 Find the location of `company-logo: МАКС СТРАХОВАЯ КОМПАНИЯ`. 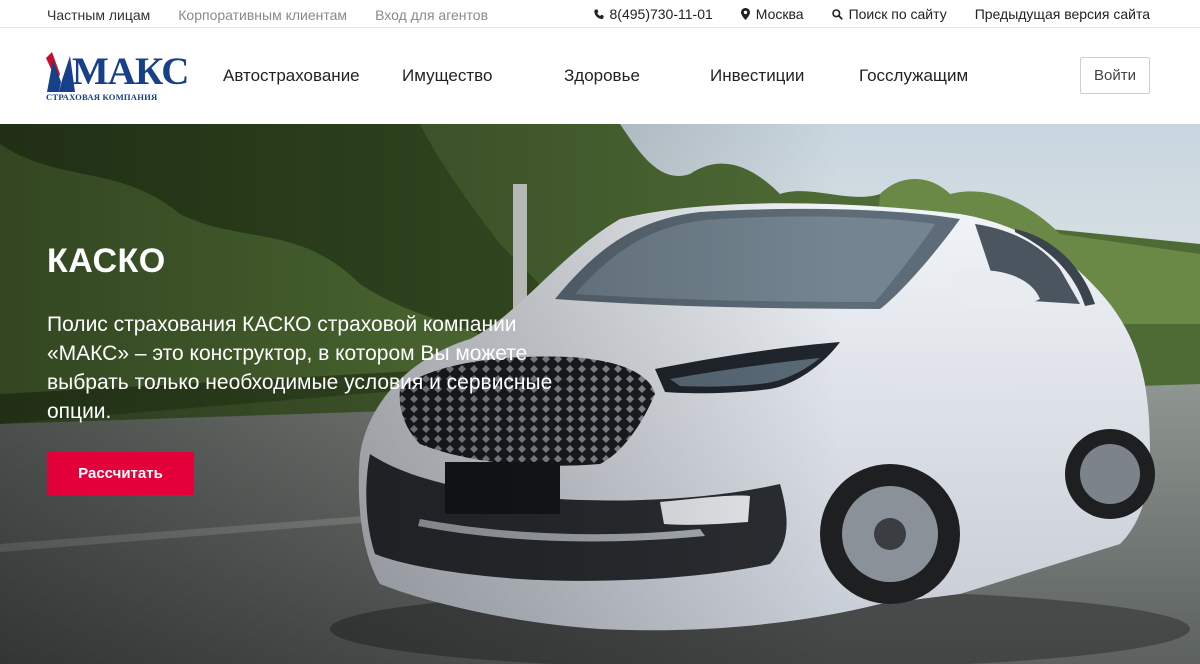

company-logo: МАКС СТРАХОВАЯ КОМПАНИЯ is located at coordinates (117, 76).